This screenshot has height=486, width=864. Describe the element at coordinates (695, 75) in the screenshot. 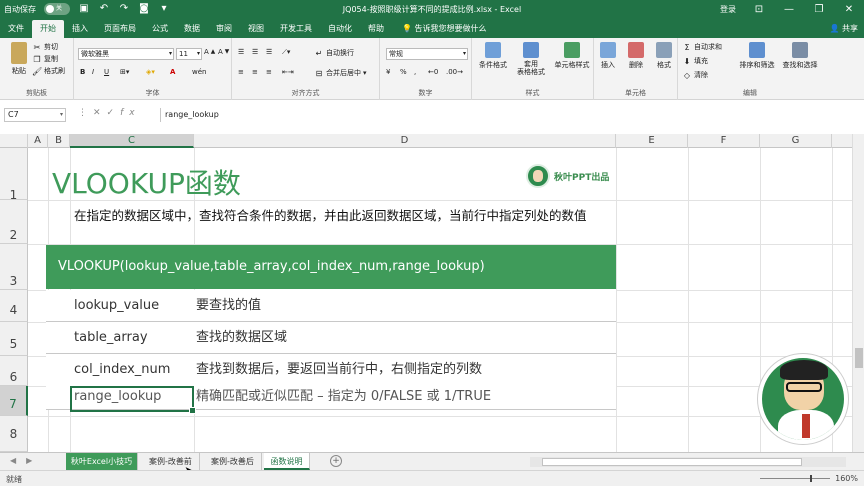

I see `clear-button: ◇ 清除` at that location.